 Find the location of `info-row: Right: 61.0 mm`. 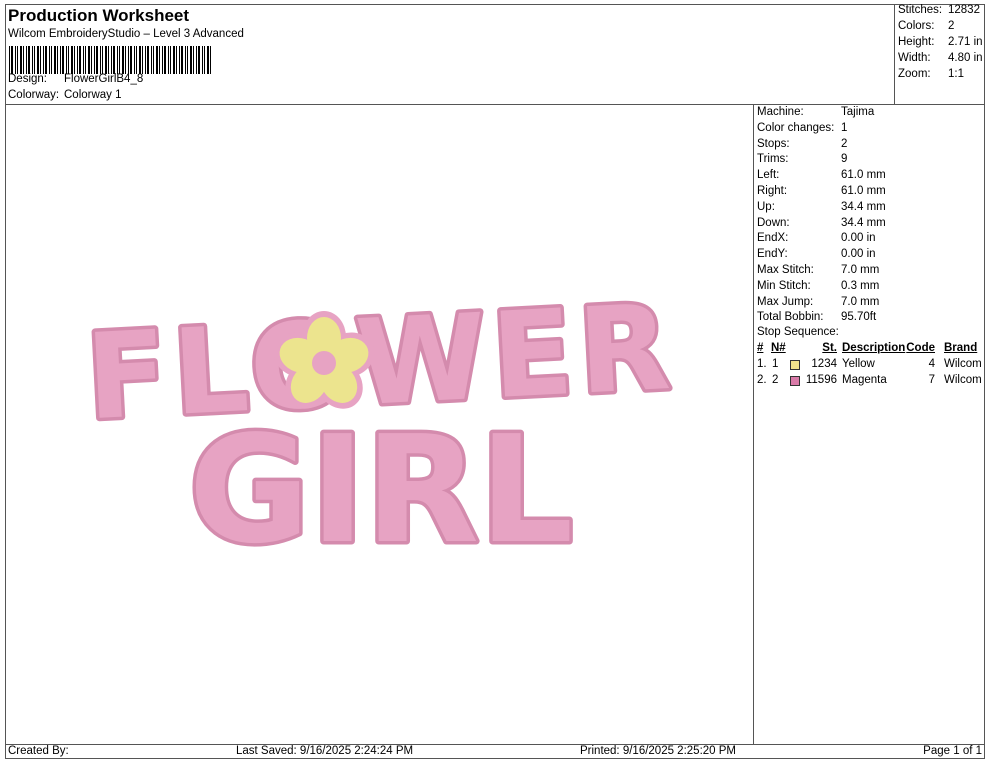

info-row: Right: 61.0 mm is located at coordinates (821, 191).